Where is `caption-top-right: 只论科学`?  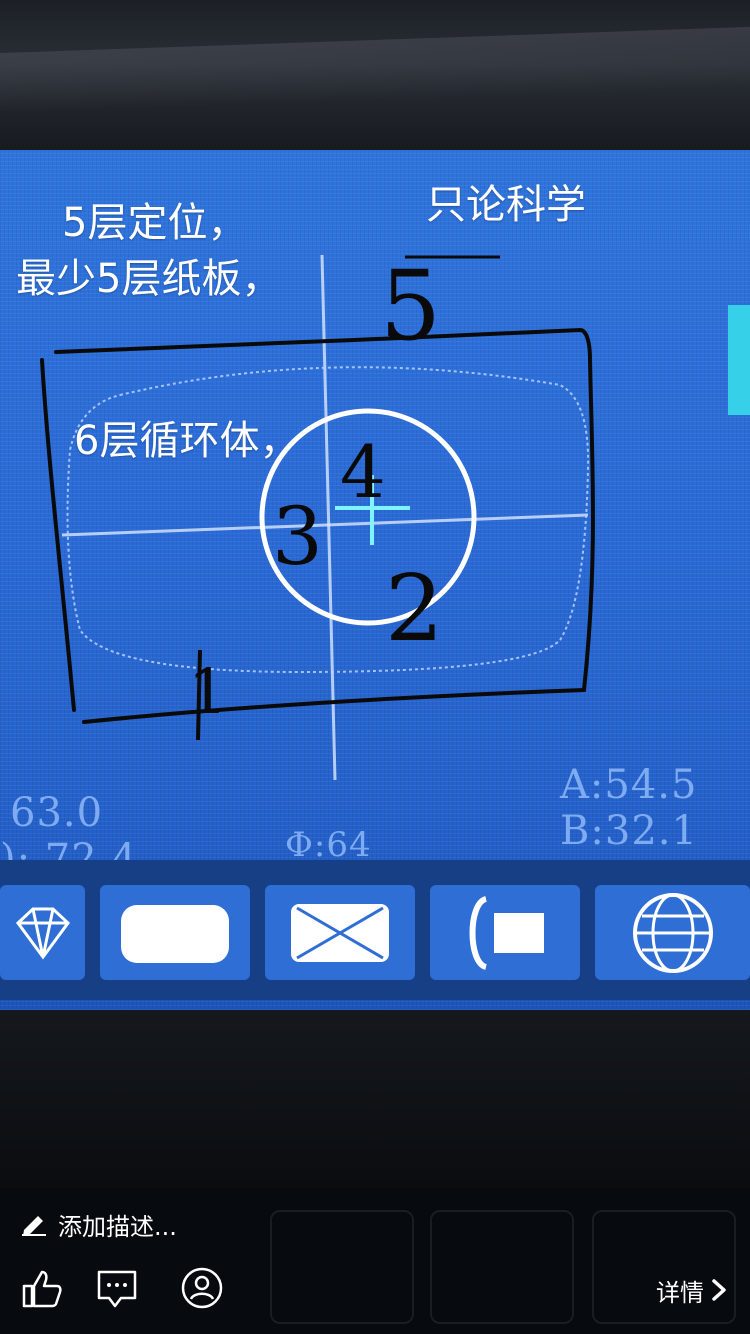 caption-top-right: 只论科学 is located at coordinates (506, 205).